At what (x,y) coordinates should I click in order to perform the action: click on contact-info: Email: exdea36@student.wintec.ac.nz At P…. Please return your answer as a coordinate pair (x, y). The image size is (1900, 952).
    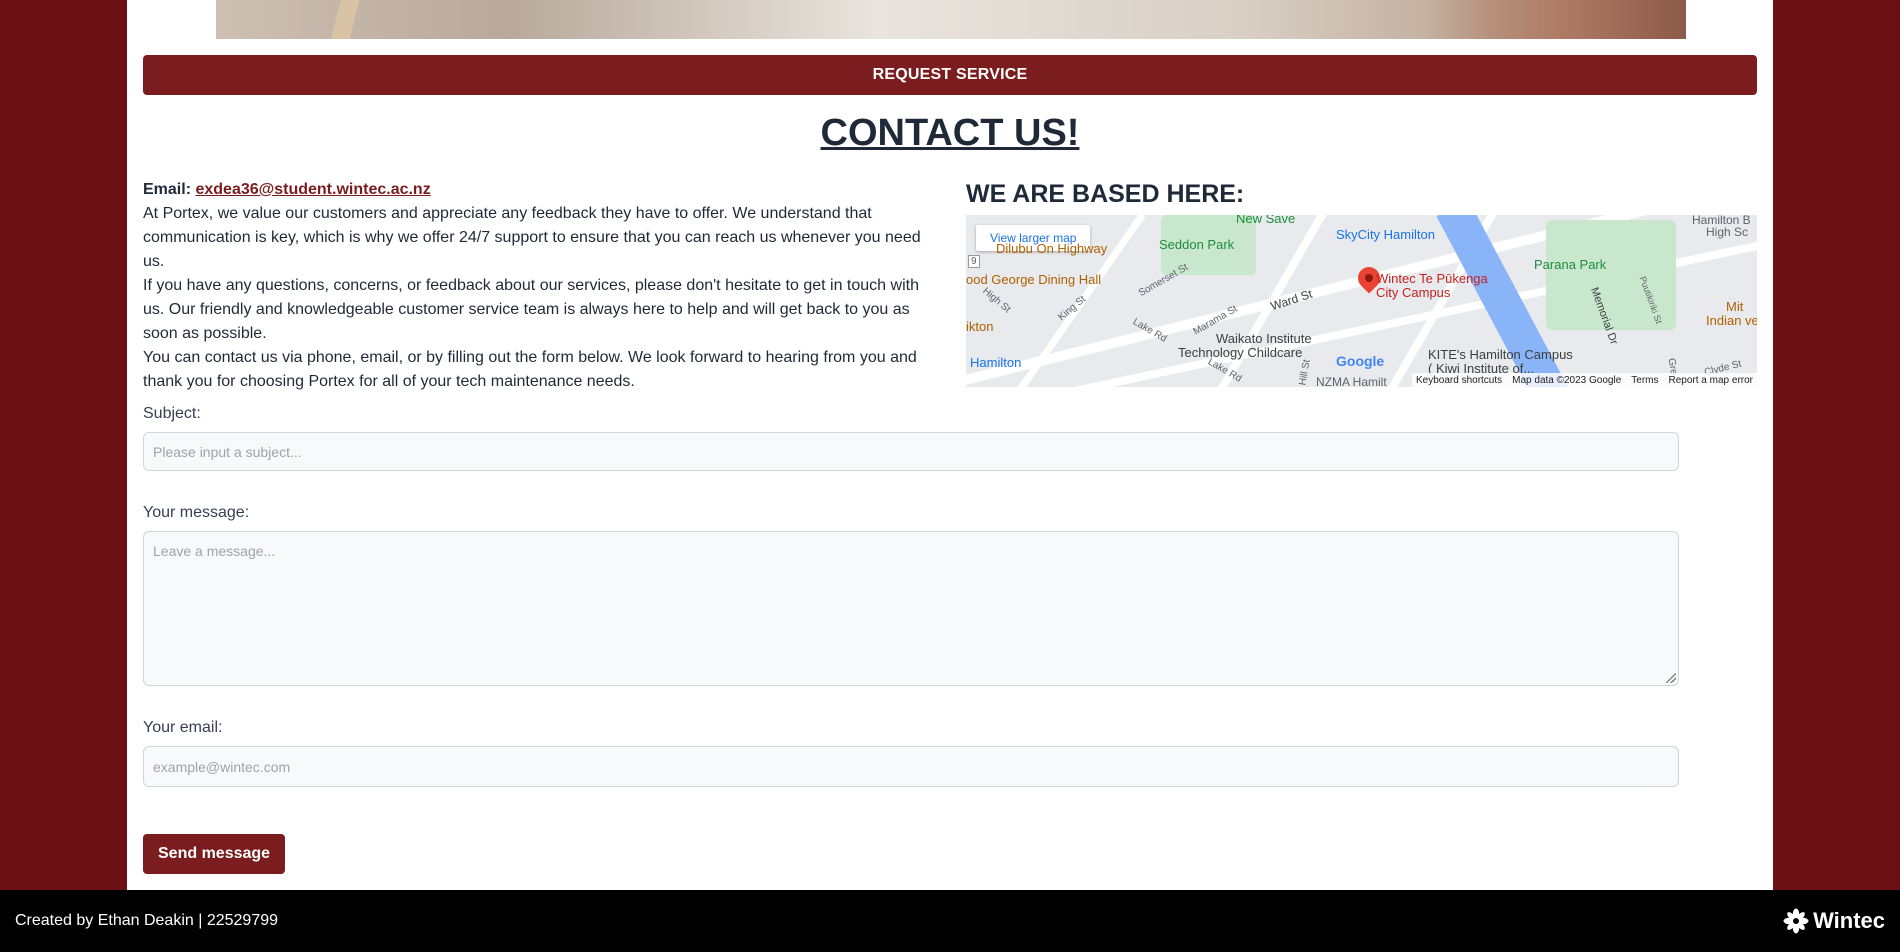
    Looking at the image, I should click on (539, 286).